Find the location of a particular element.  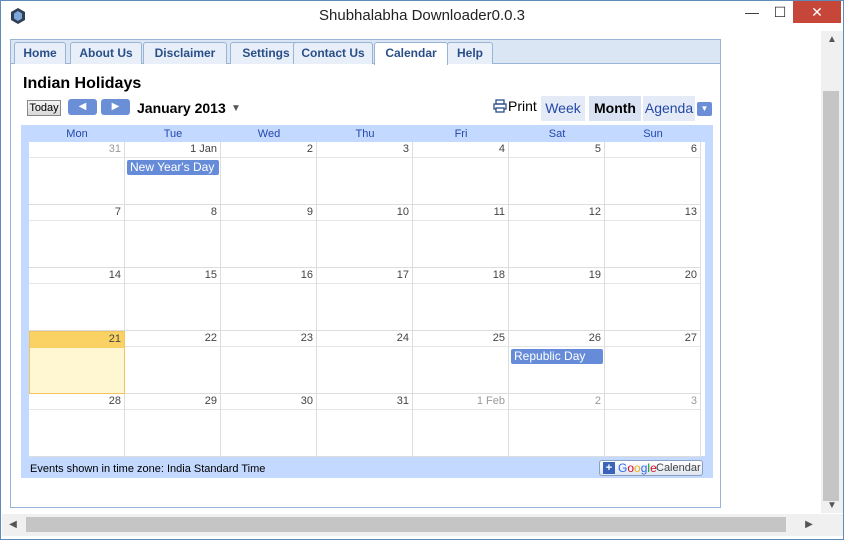

day-cell: 13 is located at coordinates (653, 236).